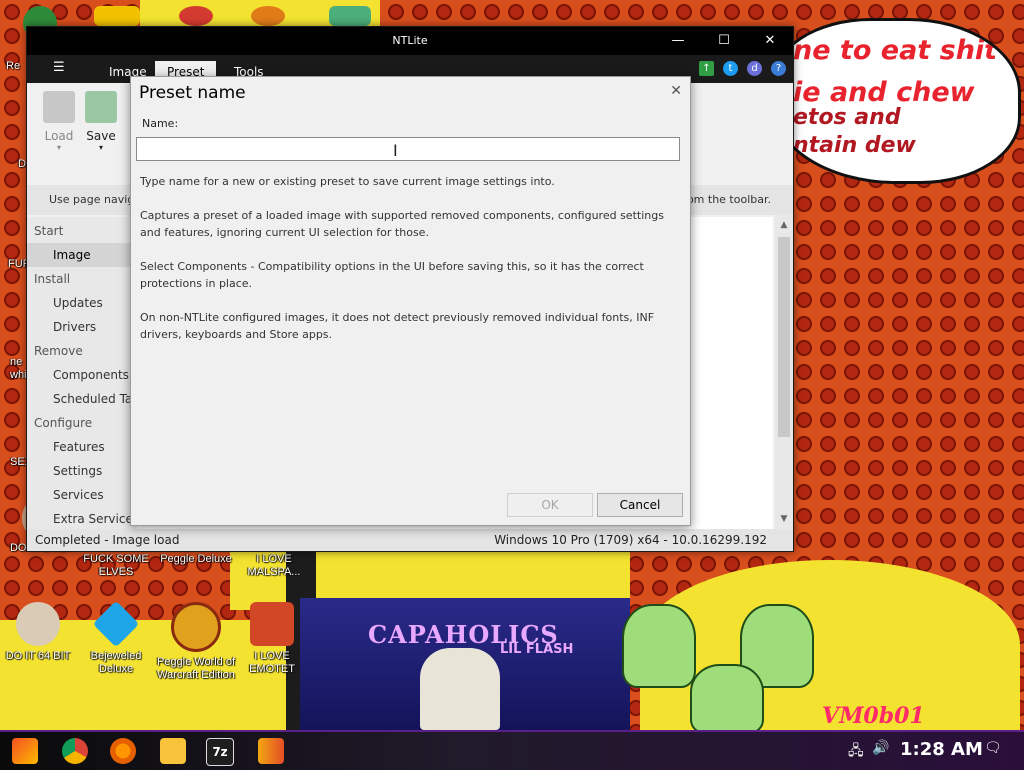 The image size is (1024, 770). Describe the element at coordinates (880, 748) in the screenshot. I see `volume-icon: 🔊` at that location.